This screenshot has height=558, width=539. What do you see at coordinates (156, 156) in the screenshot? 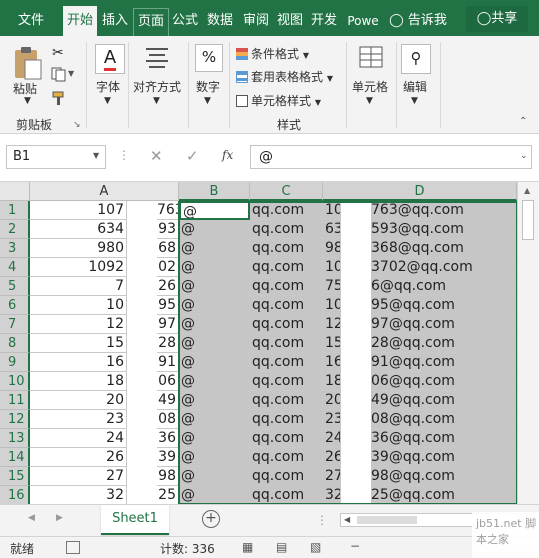
I see `cancel-icon: ✕` at bounding box center [156, 156].